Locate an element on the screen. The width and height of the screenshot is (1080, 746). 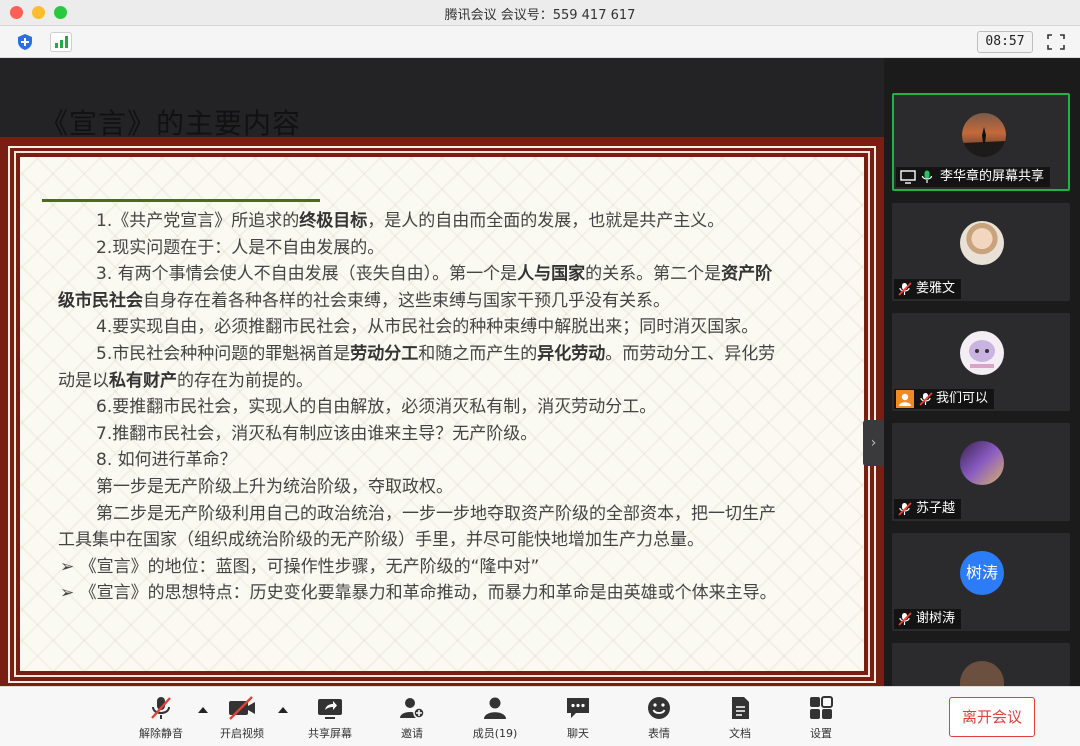
slide-text: 。而劳动分工、异化劳 is located at coordinates (690, 353).